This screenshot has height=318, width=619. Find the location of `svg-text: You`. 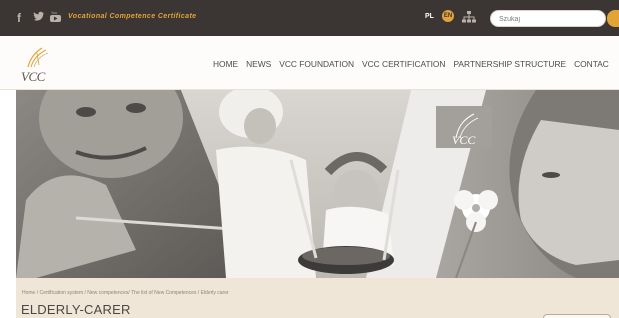

svg-text: You is located at coordinates (54, 13).